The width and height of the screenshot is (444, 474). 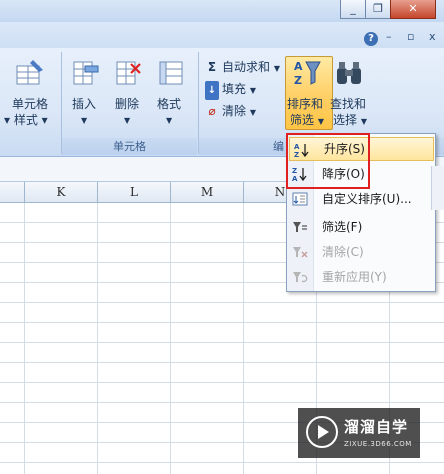 I want to click on svg-text: A, so click(x=298, y=66).